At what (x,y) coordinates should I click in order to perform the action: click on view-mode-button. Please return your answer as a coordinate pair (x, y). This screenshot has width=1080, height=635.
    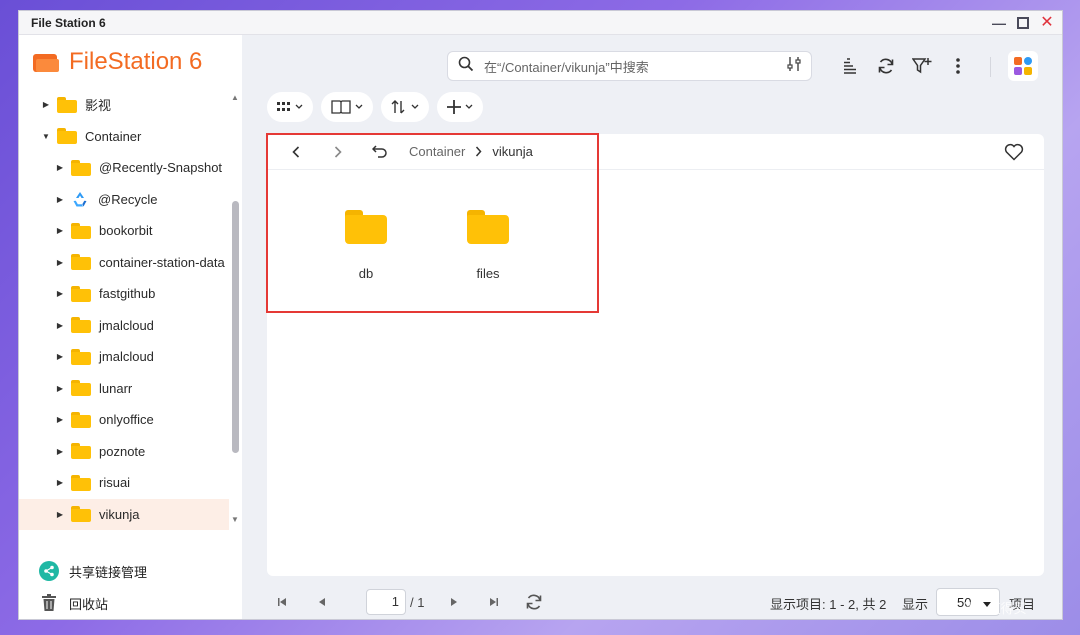
    Looking at the image, I should click on (290, 107).